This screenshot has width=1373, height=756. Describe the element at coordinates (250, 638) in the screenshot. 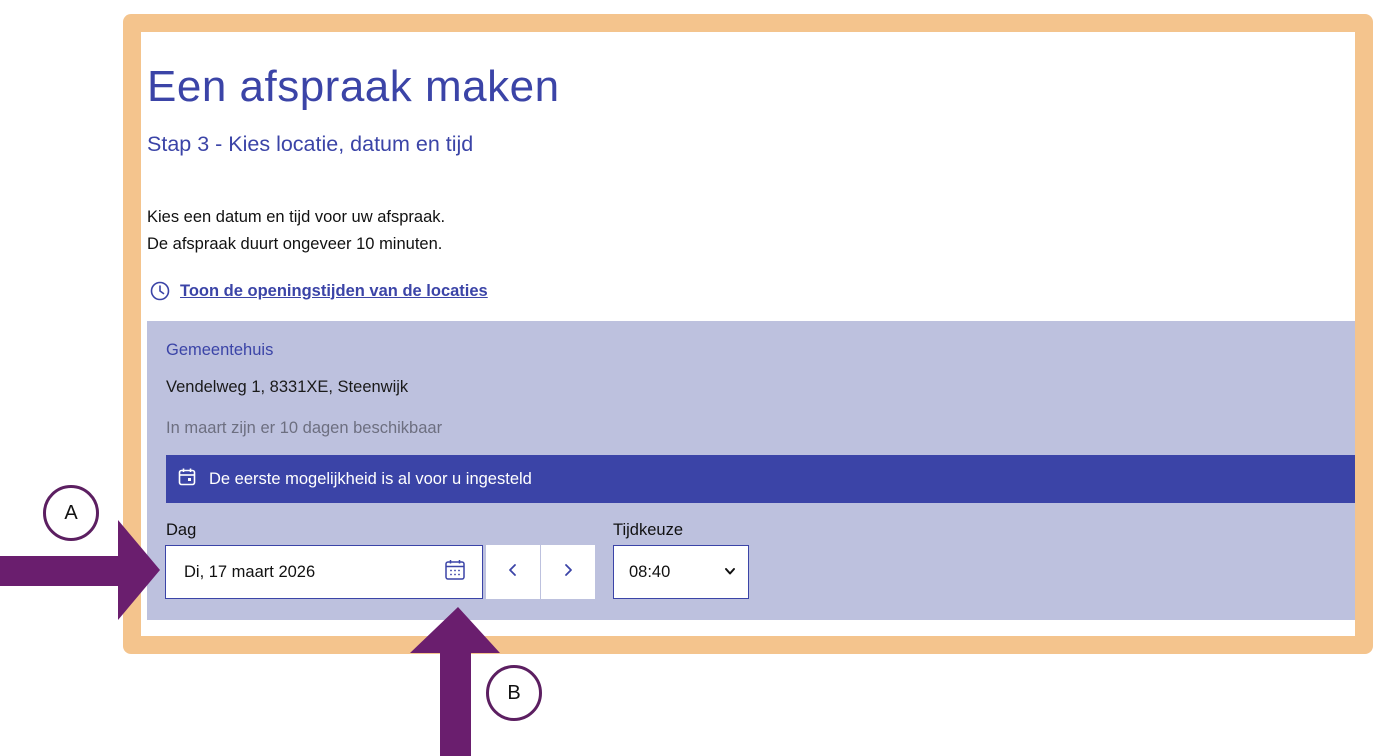

I see `arrow-a-pointer` at that location.